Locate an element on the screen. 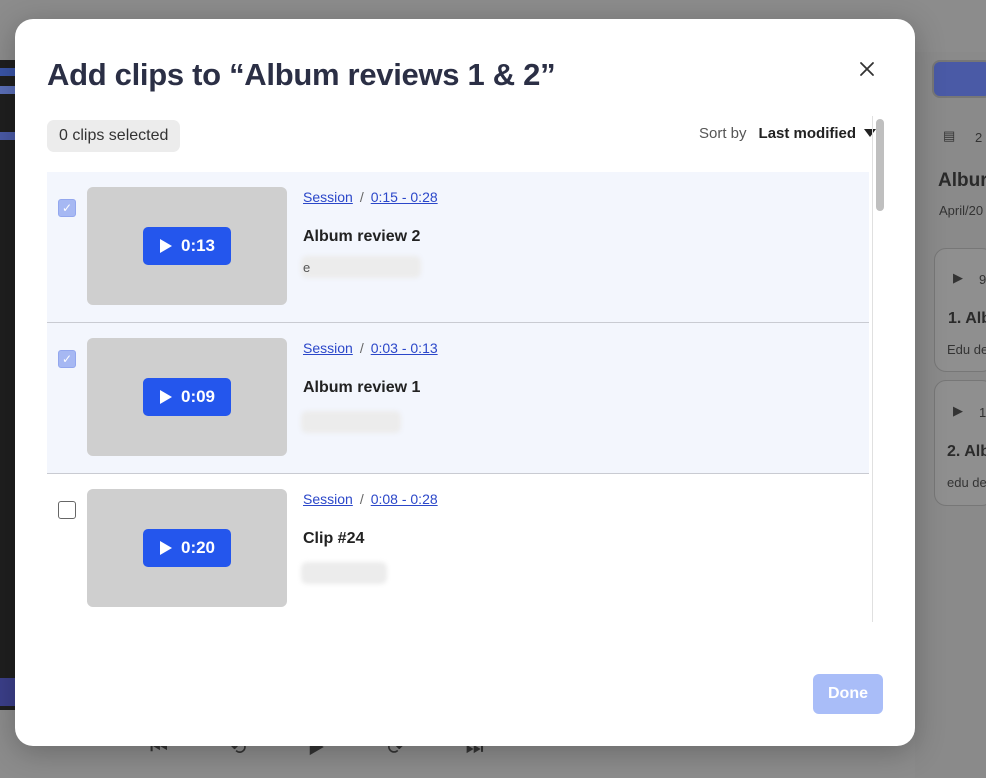  clip-title: Album review 2 is located at coordinates (362, 236).